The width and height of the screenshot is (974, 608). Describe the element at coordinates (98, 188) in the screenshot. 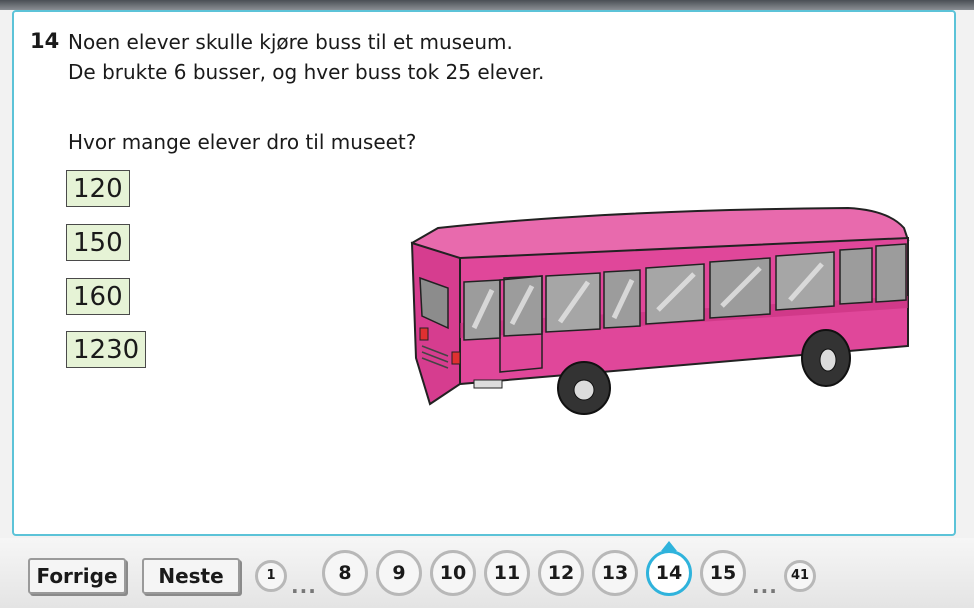

I see `answer-option-120: 120` at that location.